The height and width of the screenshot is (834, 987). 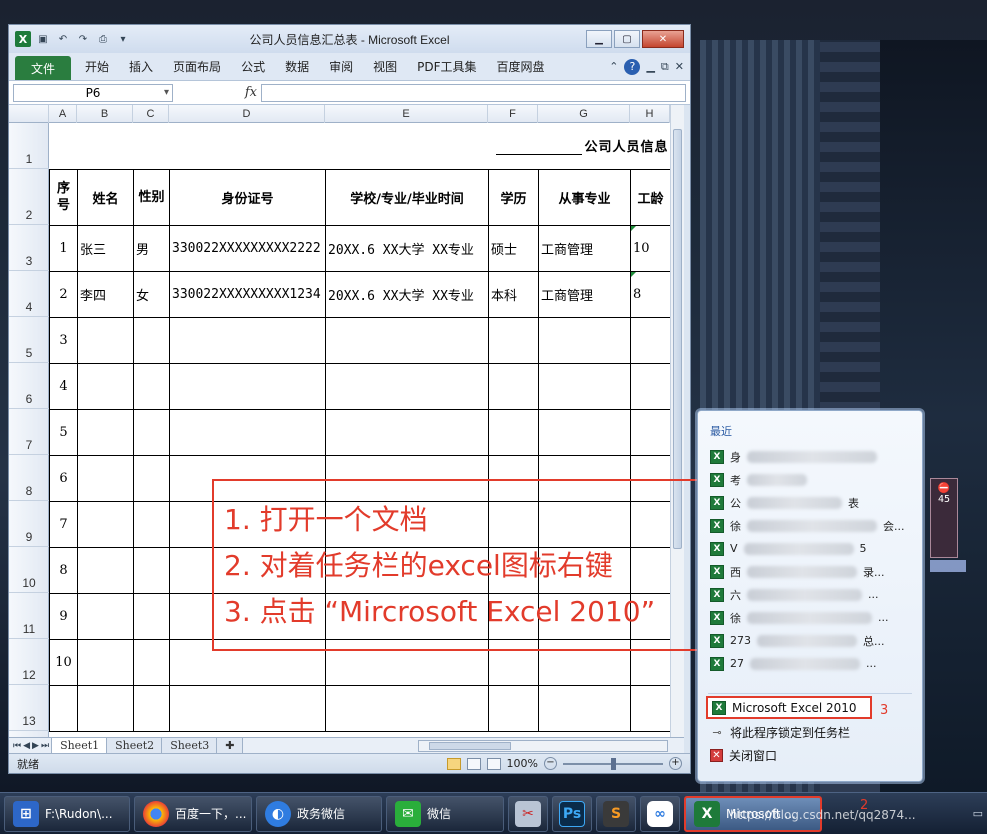 I want to click on header-cell: 从事专业, so click(x=584, y=197).